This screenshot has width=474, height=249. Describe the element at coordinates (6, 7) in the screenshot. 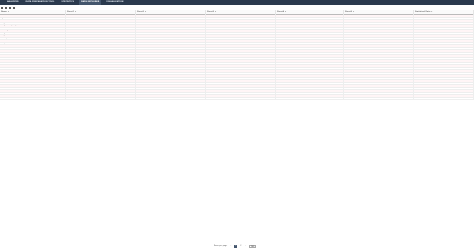

I see `refresh-icon` at that location.